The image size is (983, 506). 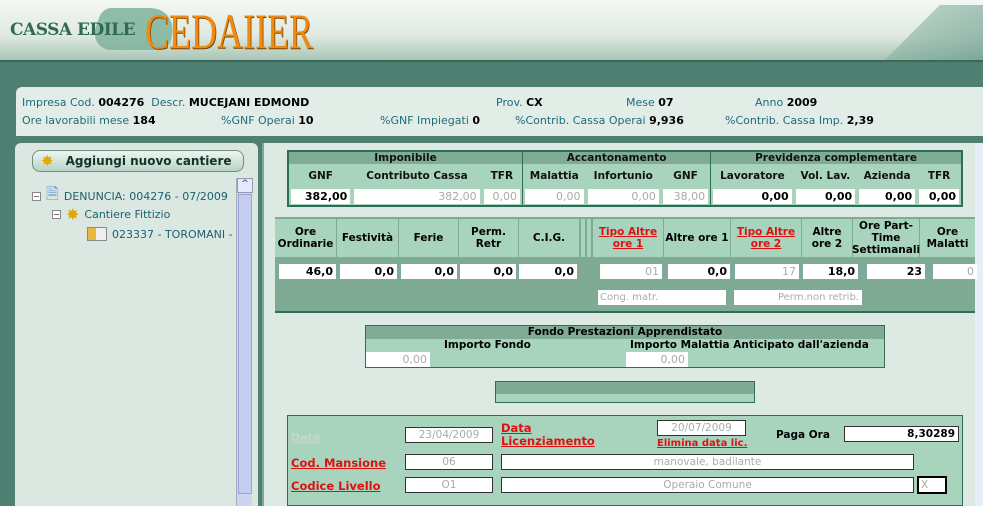 I want to click on elimina-data-lic-link: Elimina data lic., so click(x=702, y=443).